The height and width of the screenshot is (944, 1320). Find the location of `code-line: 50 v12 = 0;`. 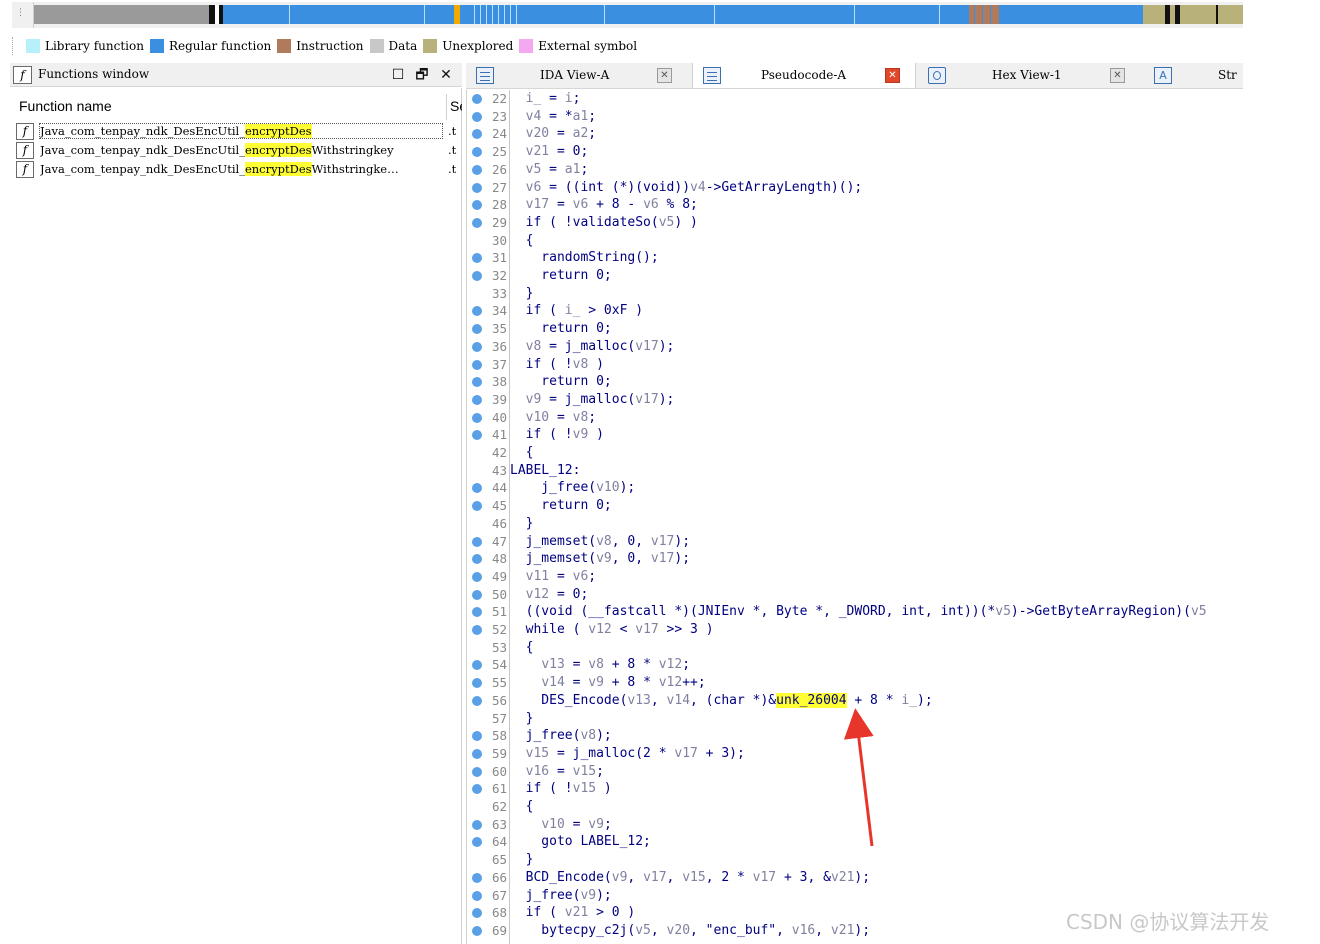

code-line: 50 v12 = 0; is located at coordinates (855, 595).